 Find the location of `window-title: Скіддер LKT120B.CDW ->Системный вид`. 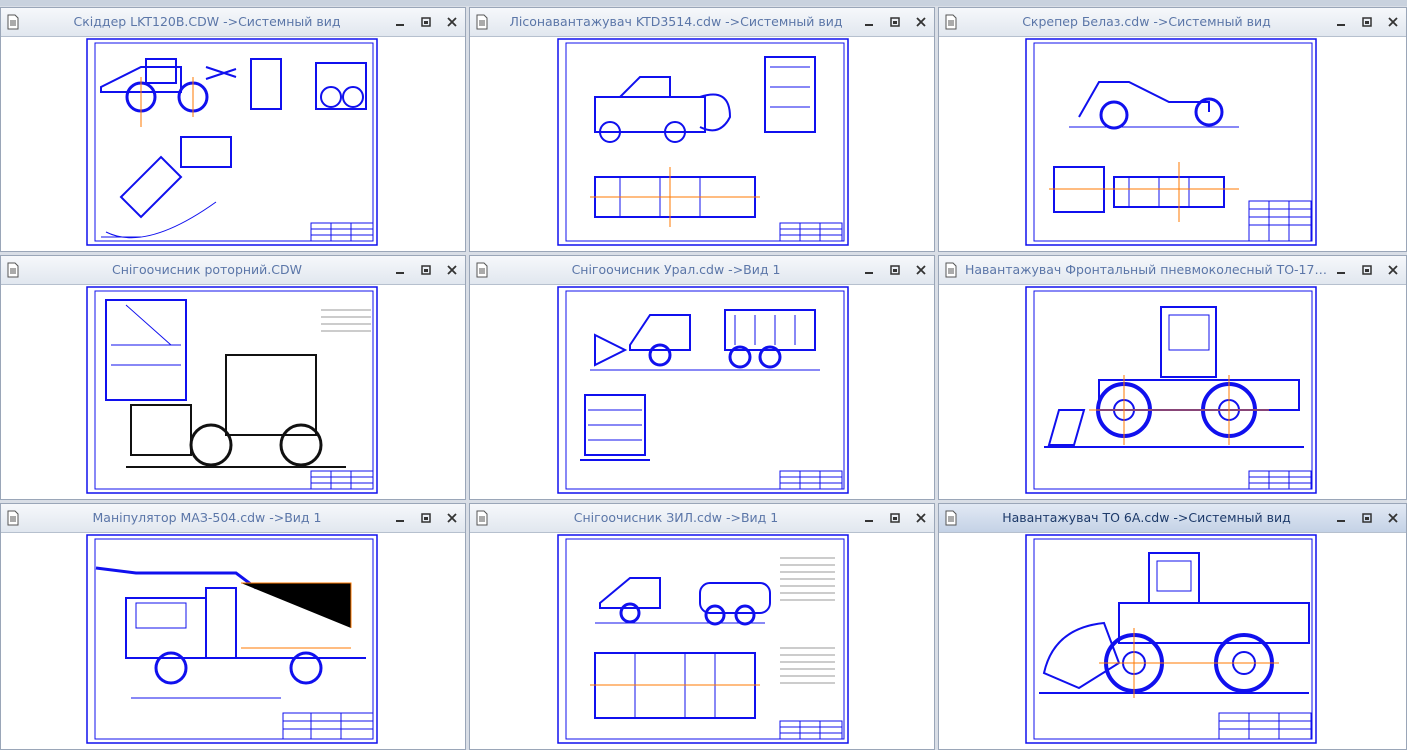

window-title: Скіддер LKT120B.CDW ->Системный вид is located at coordinates (207, 21).